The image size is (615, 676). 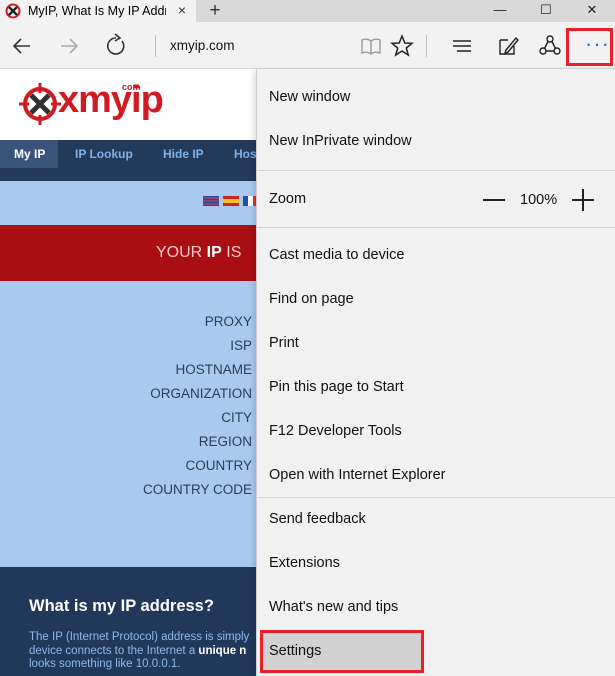 What do you see at coordinates (40, 104) in the screenshot?
I see `xmyip-logo-icon` at bounding box center [40, 104].